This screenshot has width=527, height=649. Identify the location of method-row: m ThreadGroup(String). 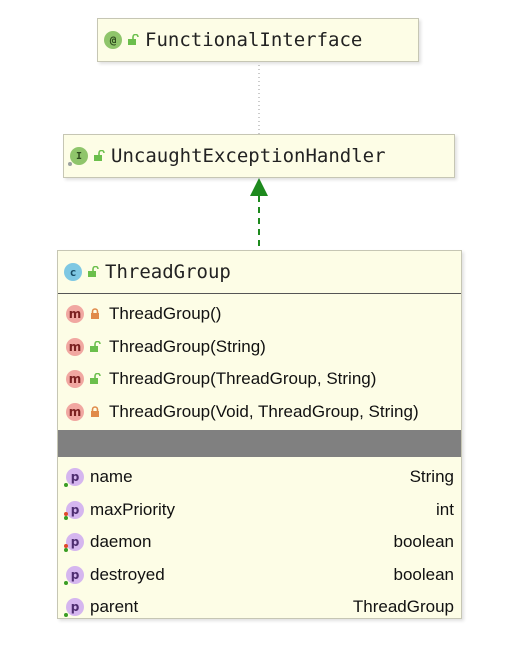
(259, 347).